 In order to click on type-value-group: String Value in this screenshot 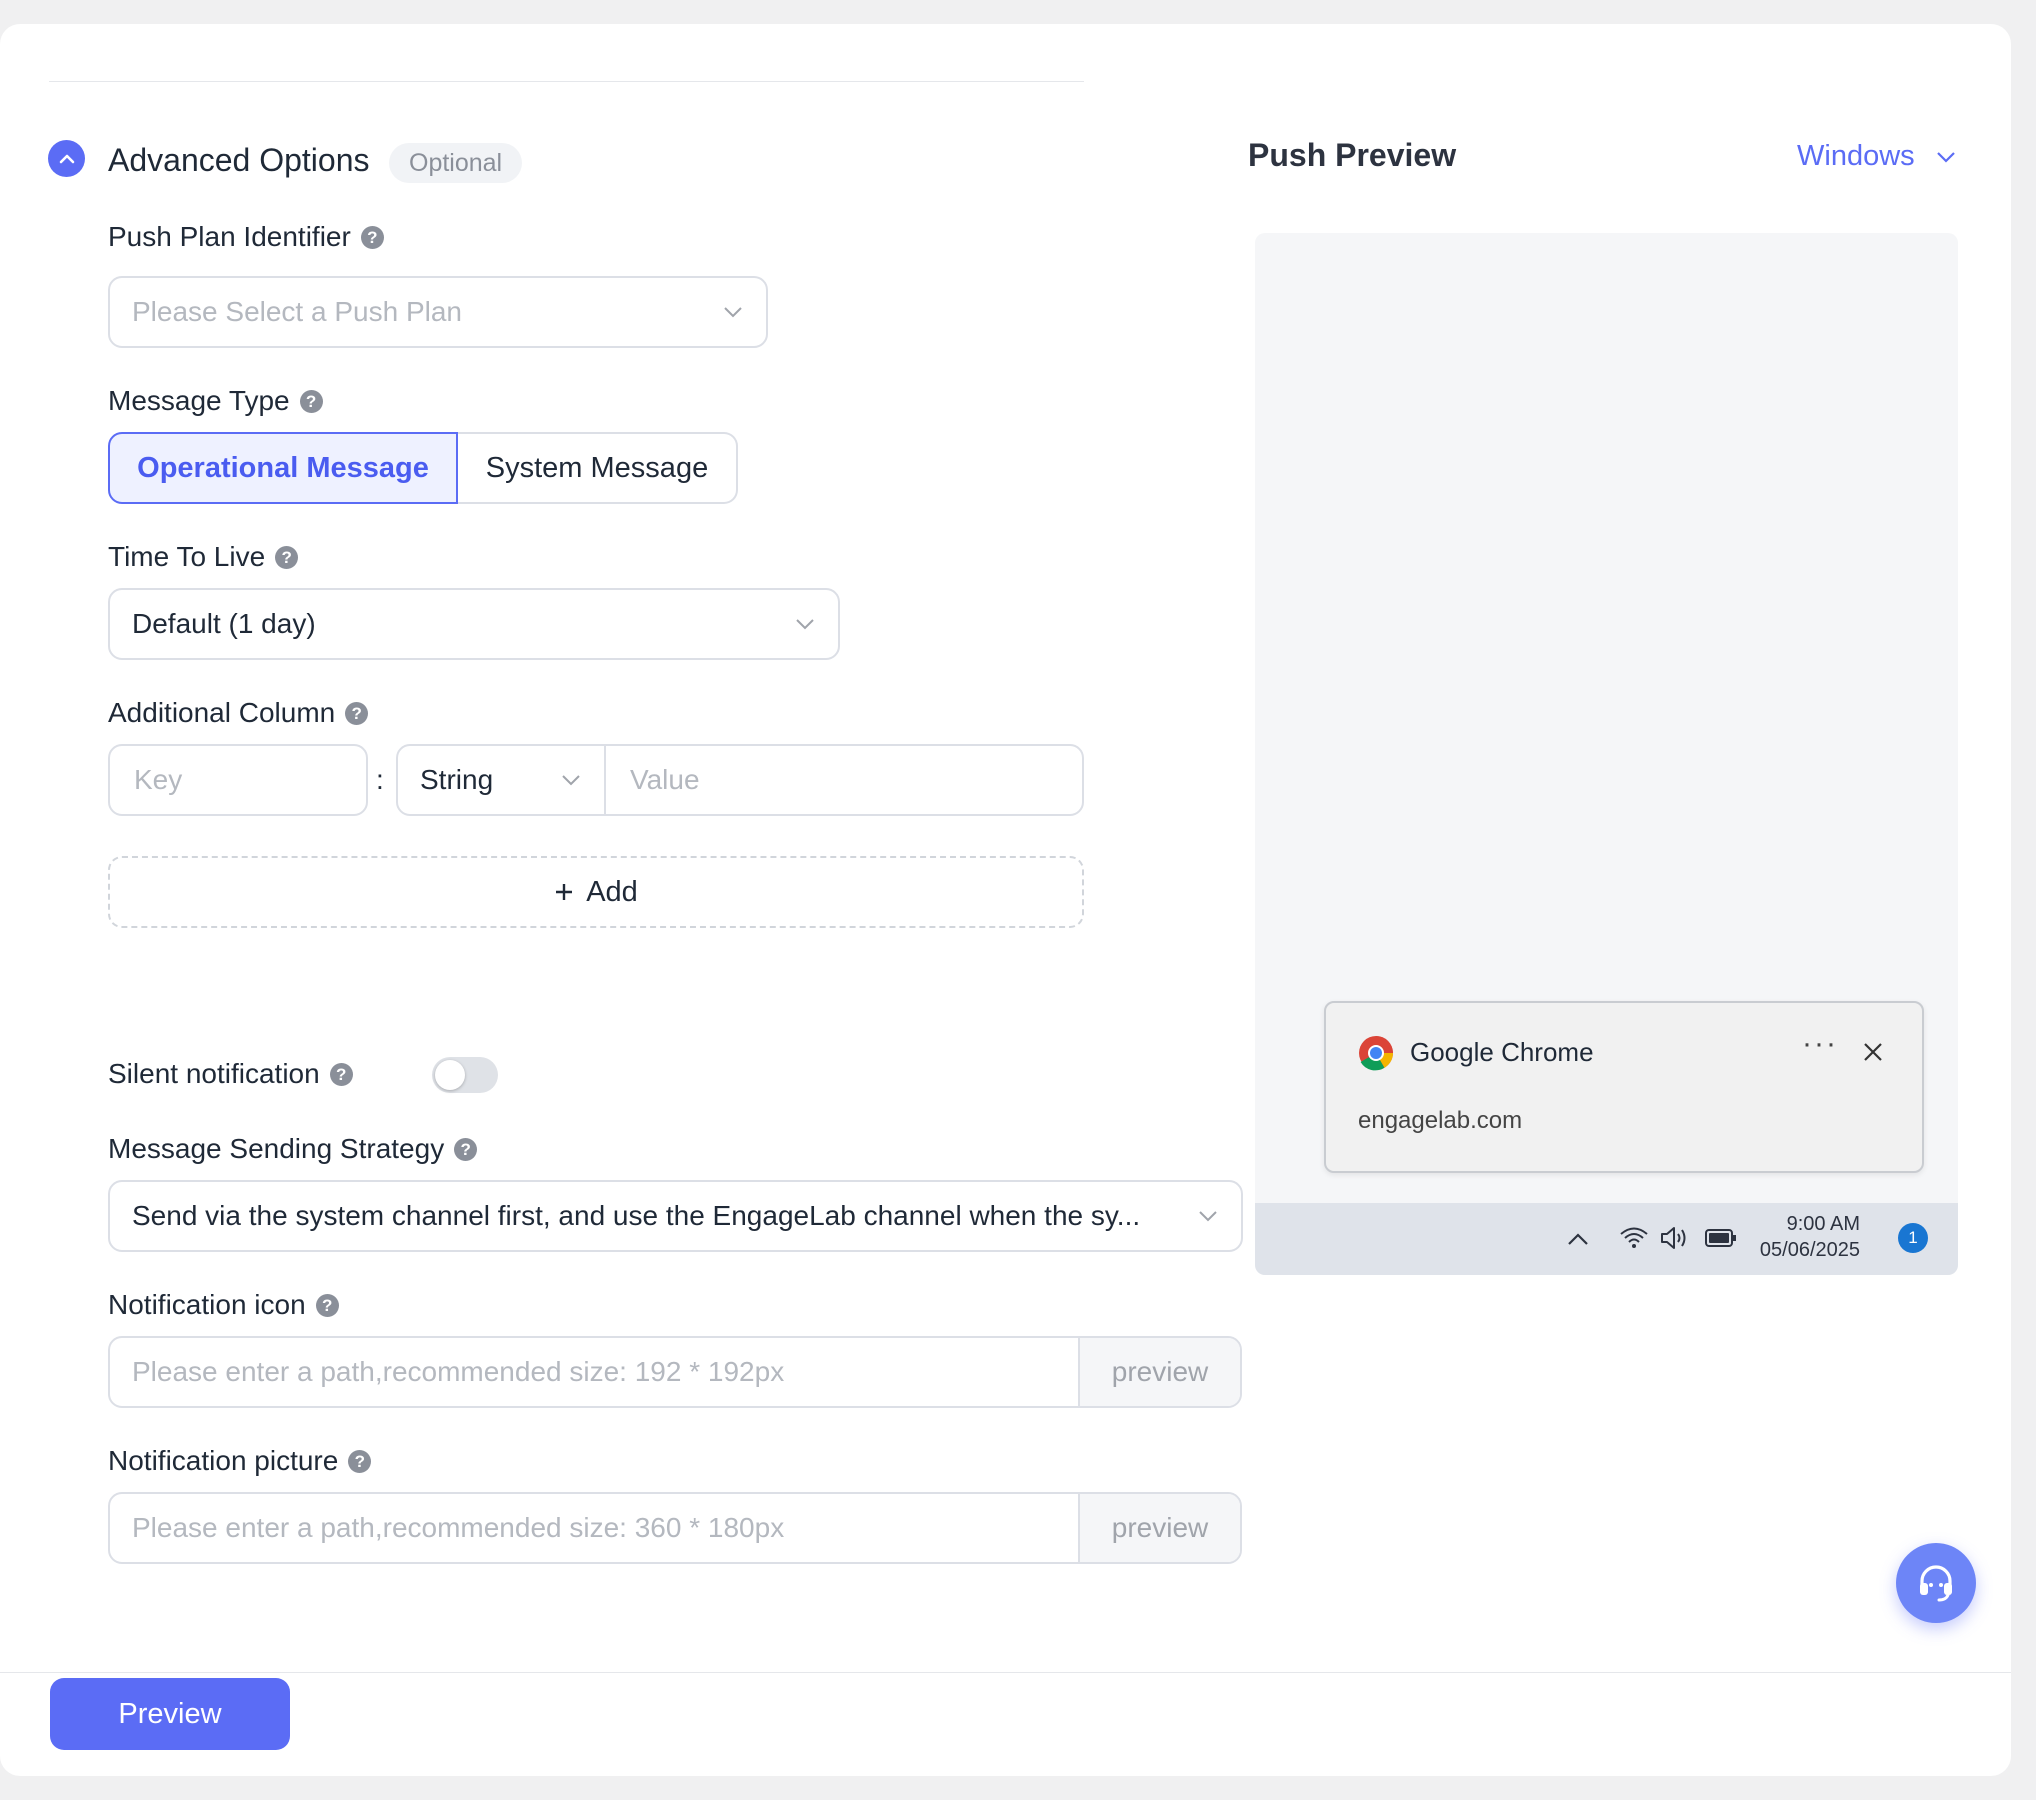, I will do `click(740, 780)`.